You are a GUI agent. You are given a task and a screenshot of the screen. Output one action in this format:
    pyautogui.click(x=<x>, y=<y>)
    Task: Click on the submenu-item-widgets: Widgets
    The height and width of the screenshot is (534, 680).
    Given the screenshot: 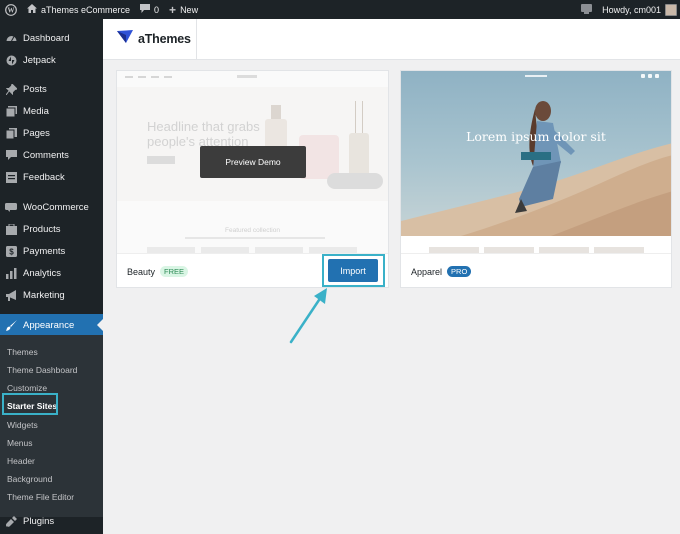 What is the action you would take?
    pyautogui.click(x=51, y=424)
    